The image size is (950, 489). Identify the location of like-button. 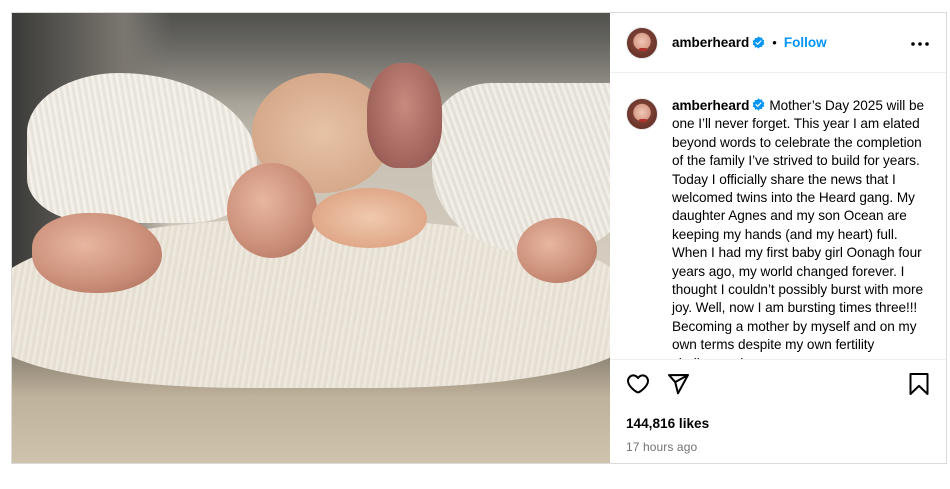
(638, 386).